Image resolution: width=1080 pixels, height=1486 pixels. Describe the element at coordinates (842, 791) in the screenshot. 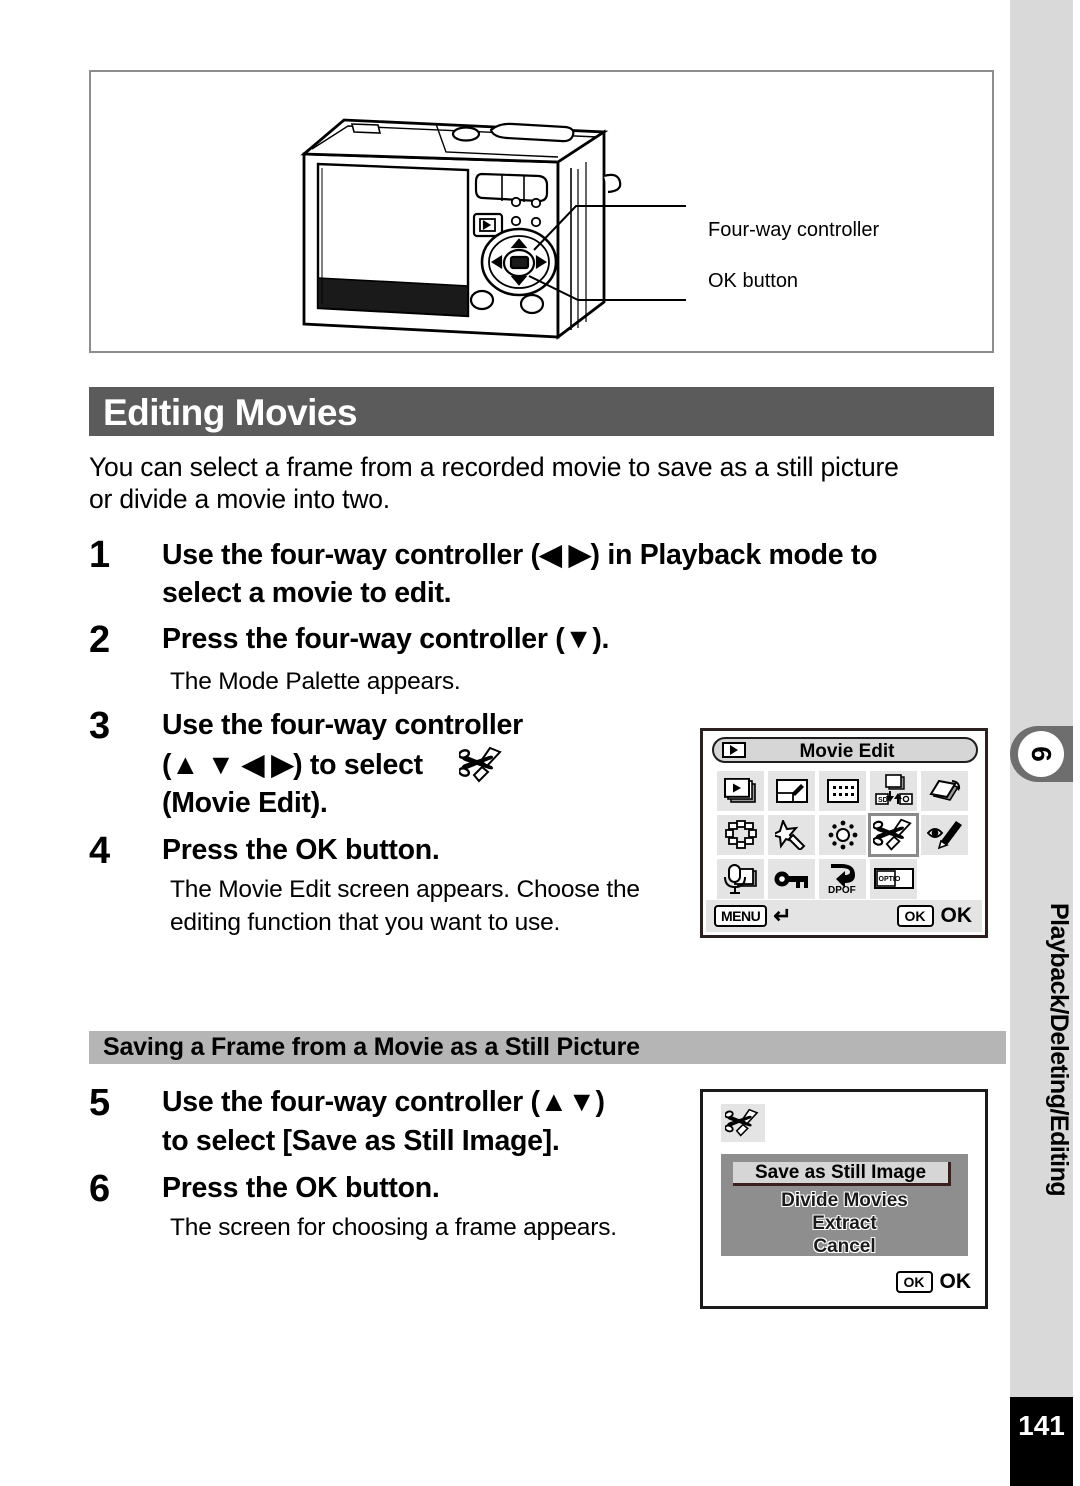

I see `cropping-icon` at that location.